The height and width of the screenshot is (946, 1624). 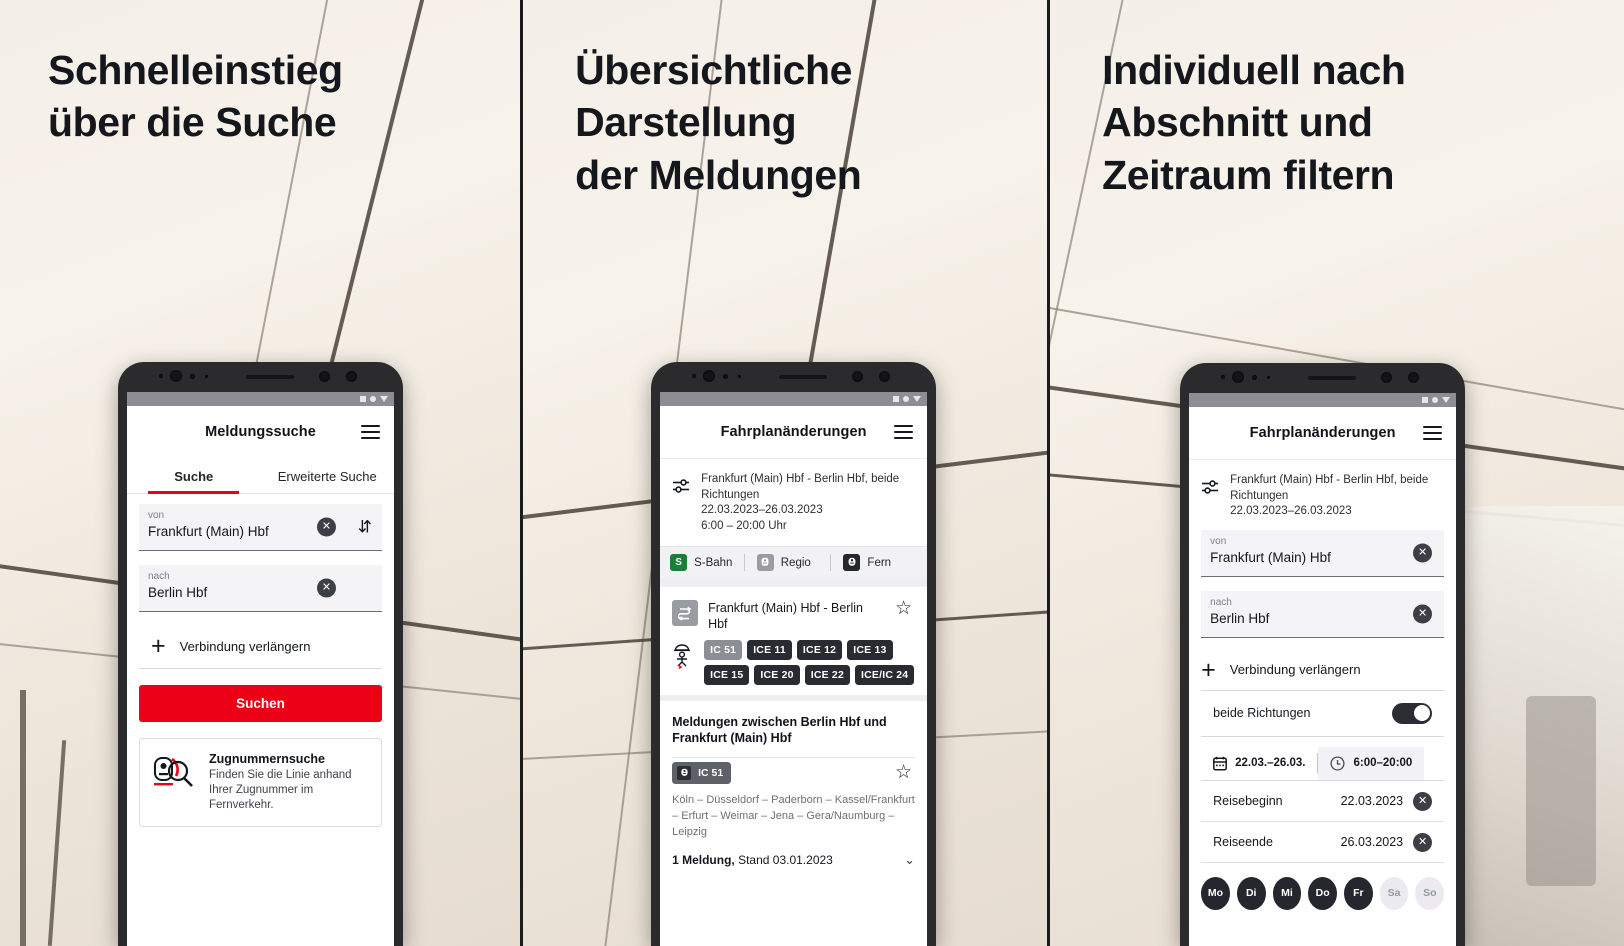 I want to click on train-badge: ICE/IC 24, so click(x=885, y=675).